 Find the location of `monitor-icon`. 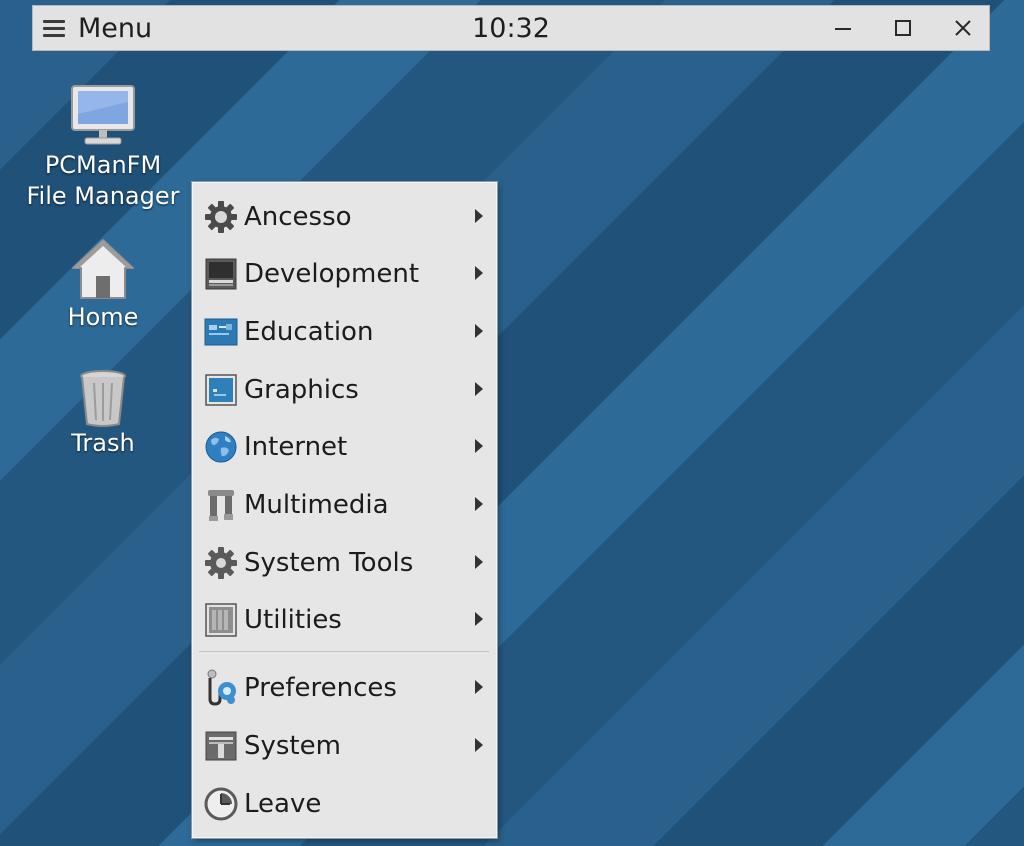

monitor-icon is located at coordinates (103, 115).